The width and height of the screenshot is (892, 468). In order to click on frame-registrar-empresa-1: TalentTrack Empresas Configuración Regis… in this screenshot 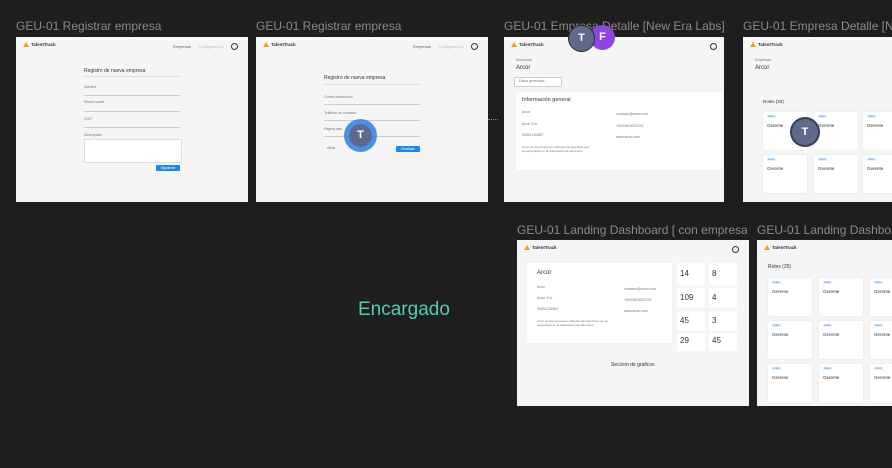, I will do `click(132, 119)`.